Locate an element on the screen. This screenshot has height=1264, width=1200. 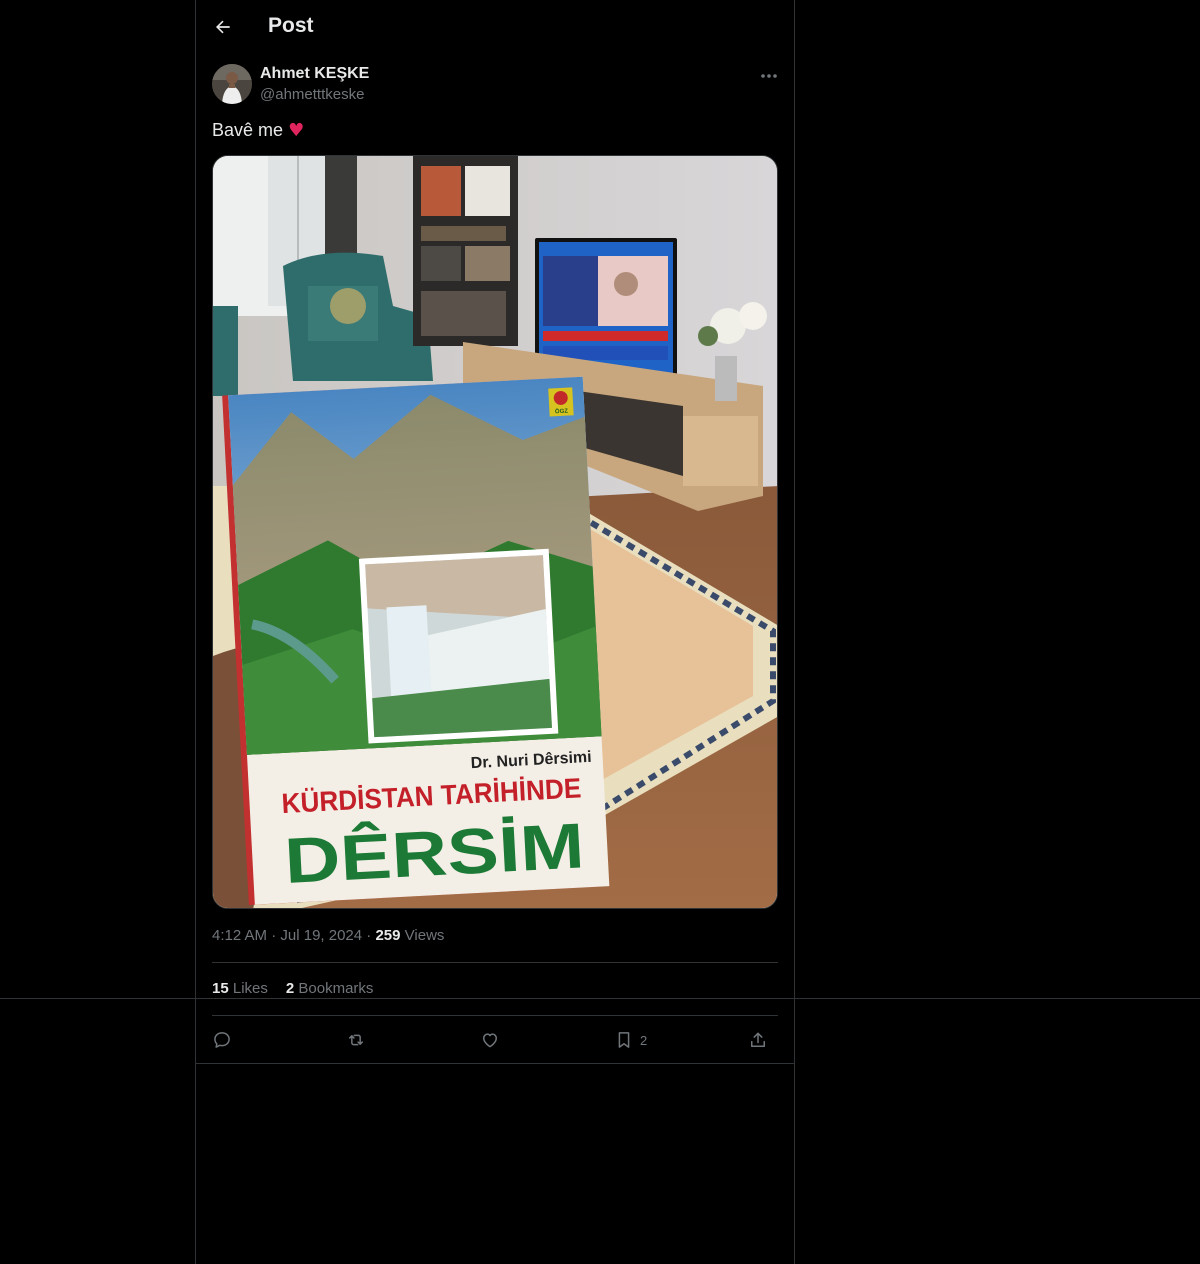
likes-count: 15 is located at coordinates (220, 988).